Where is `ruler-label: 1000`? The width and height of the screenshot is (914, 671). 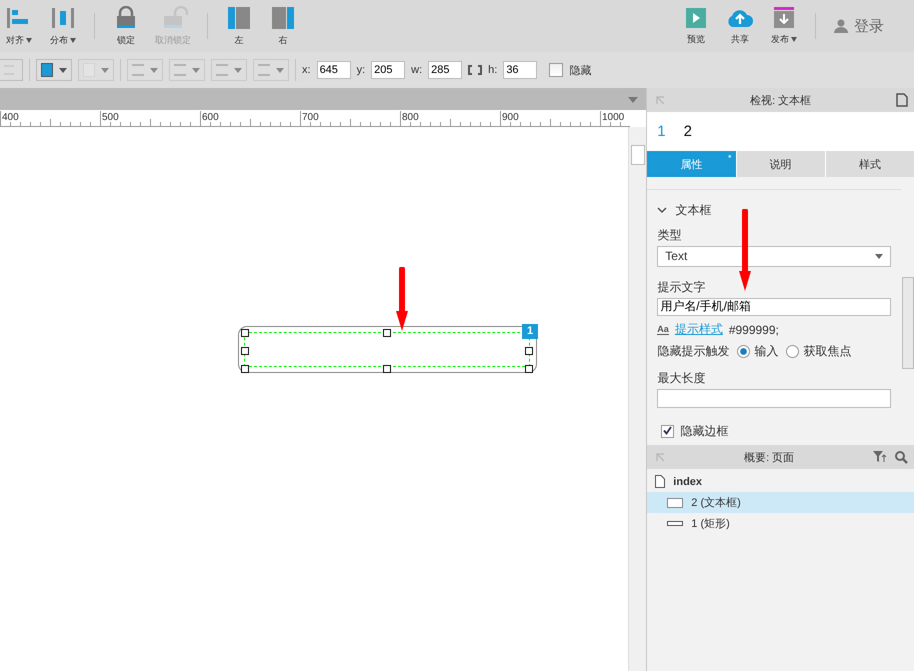
ruler-label: 1000 is located at coordinates (613, 117).